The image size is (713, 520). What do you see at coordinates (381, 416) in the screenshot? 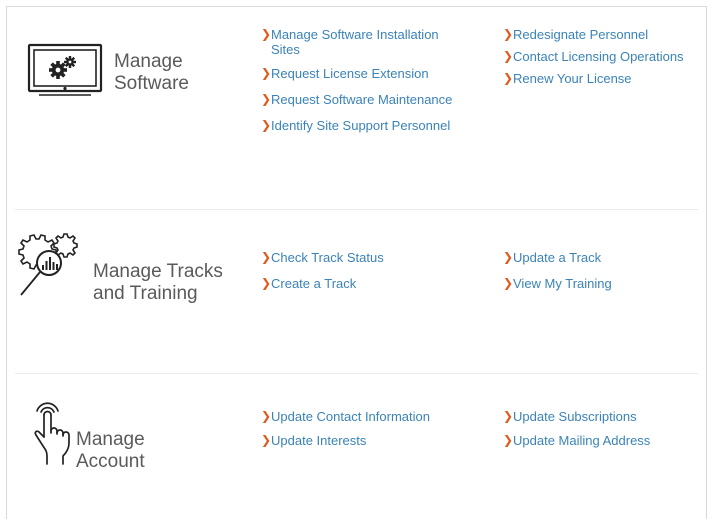
I see `link-update-contact-information: ❯ Update Contact Information` at bounding box center [381, 416].